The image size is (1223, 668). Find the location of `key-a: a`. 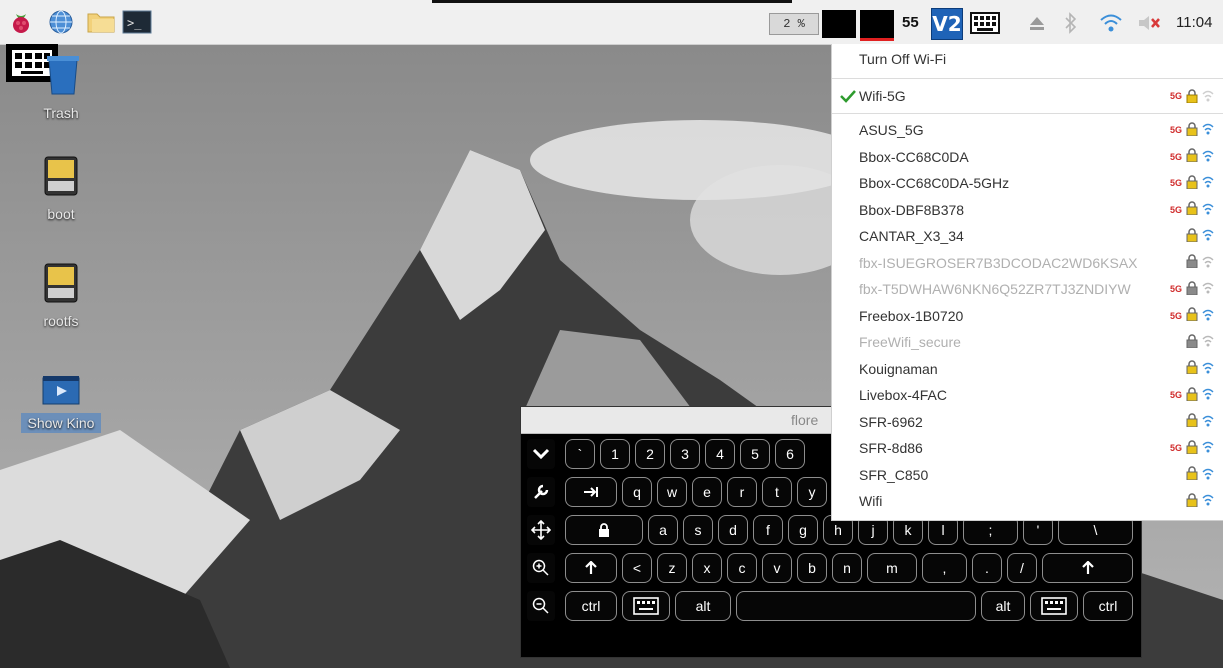

key-a: a is located at coordinates (663, 530).